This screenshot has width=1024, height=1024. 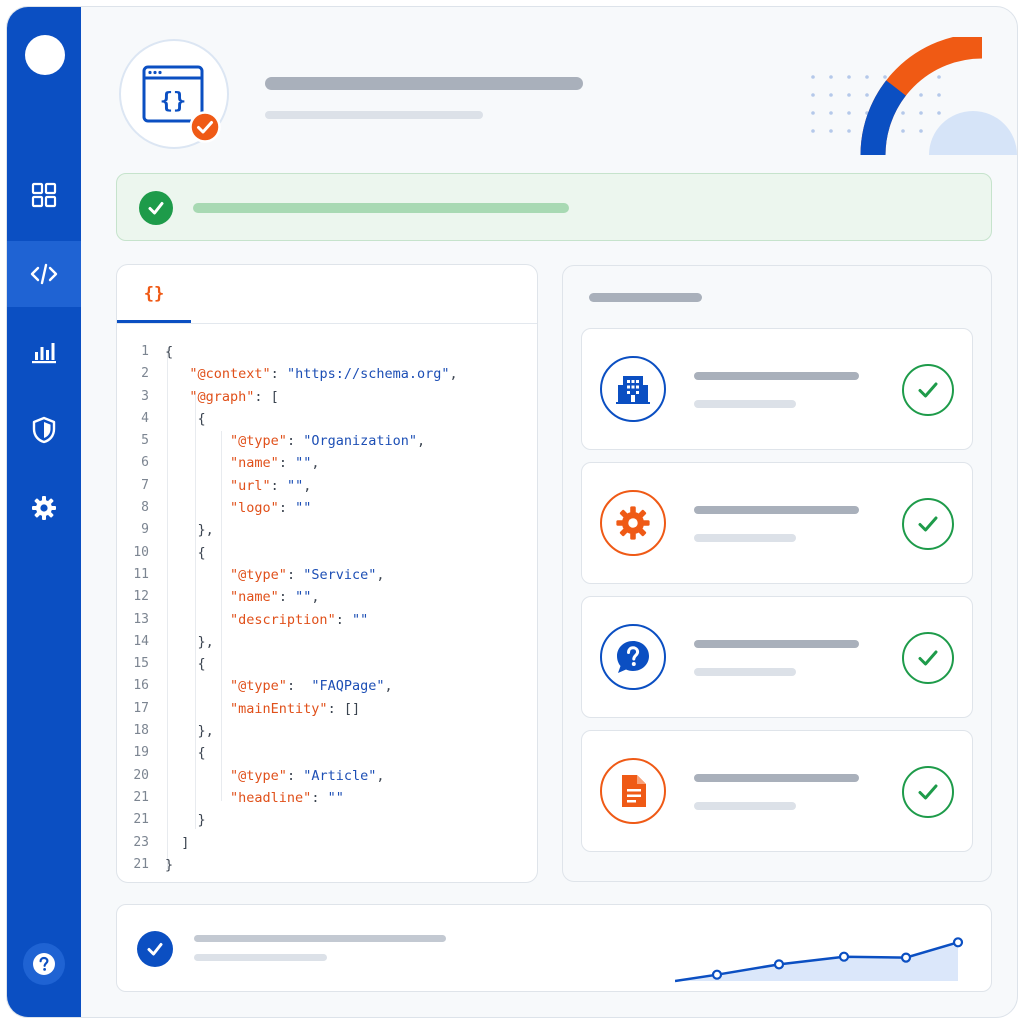 What do you see at coordinates (424, 83) in the screenshot?
I see `header-title-placeholder` at bounding box center [424, 83].